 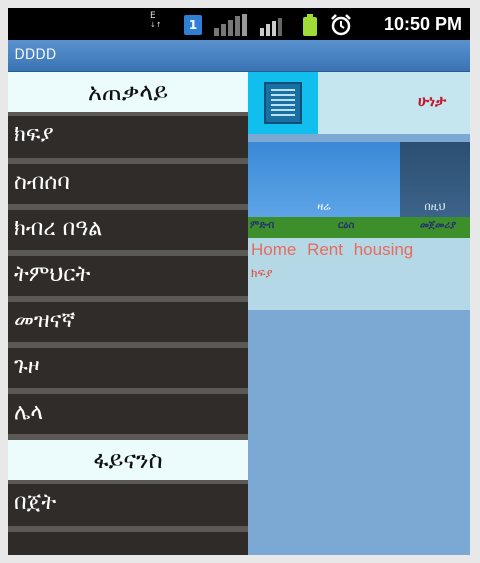 What do you see at coordinates (359, 274) in the screenshot?
I see `event-list-row: Home Rent housing ክፍያ` at bounding box center [359, 274].